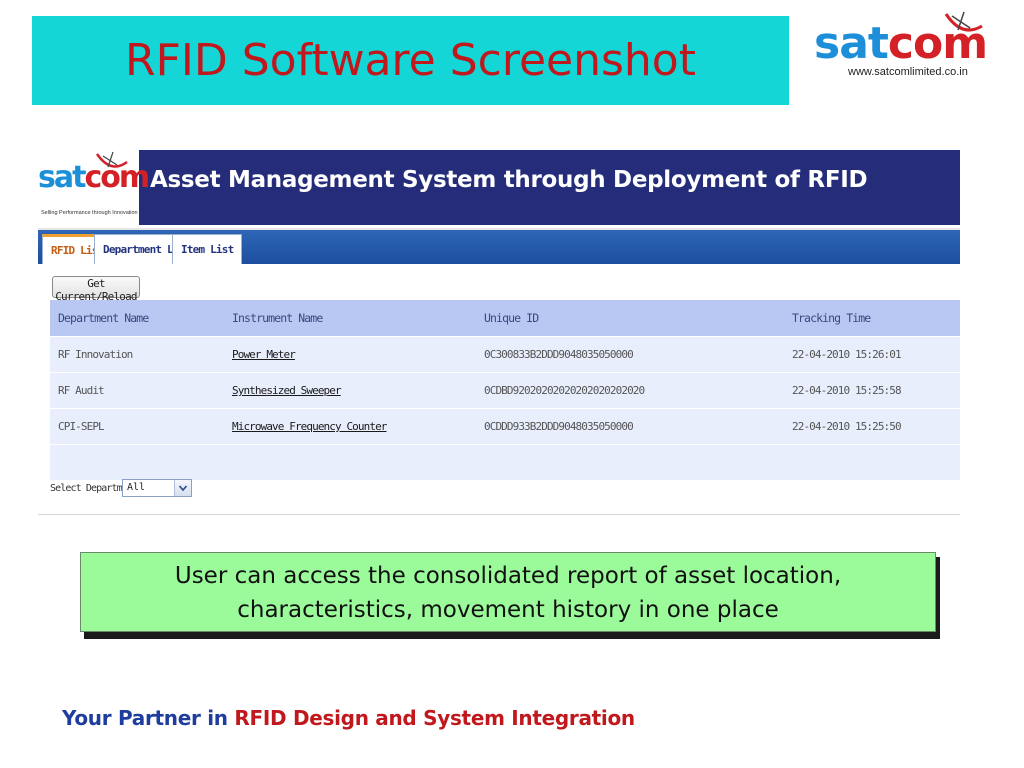 The image size is (1024, 768). Describe the element at coordinates (136, 487) in the screenshot. I see `department-select-value: All` at that location.